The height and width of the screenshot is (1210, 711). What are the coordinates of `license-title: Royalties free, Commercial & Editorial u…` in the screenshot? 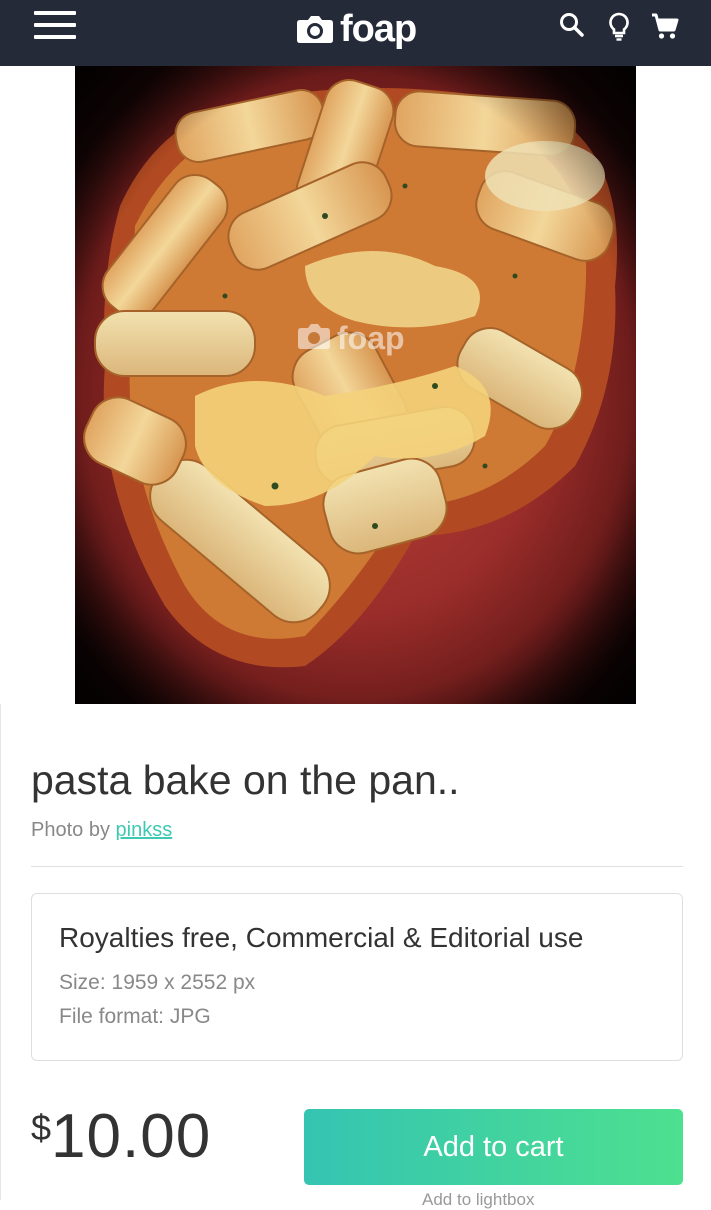 It's located at (321, 937).